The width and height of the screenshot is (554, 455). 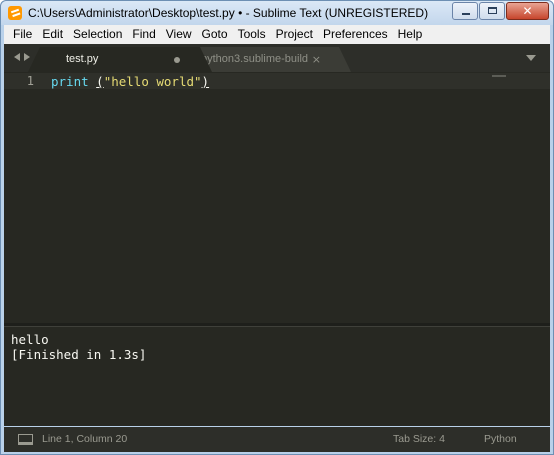 I want to click on menu-selection: Selection, so click(x=97, y=34).